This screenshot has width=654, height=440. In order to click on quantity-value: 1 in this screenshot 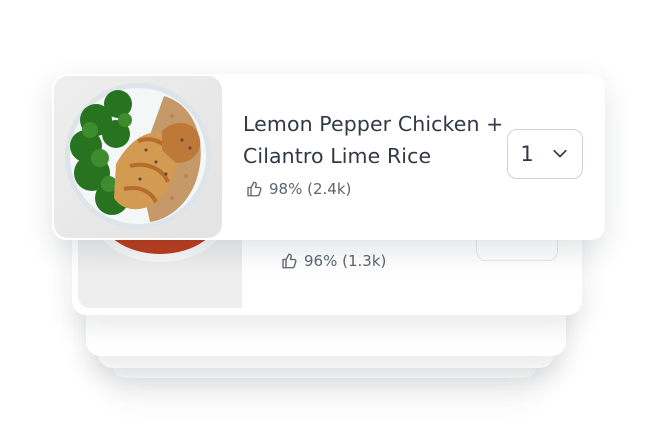, I will do `click(527, 154)`.